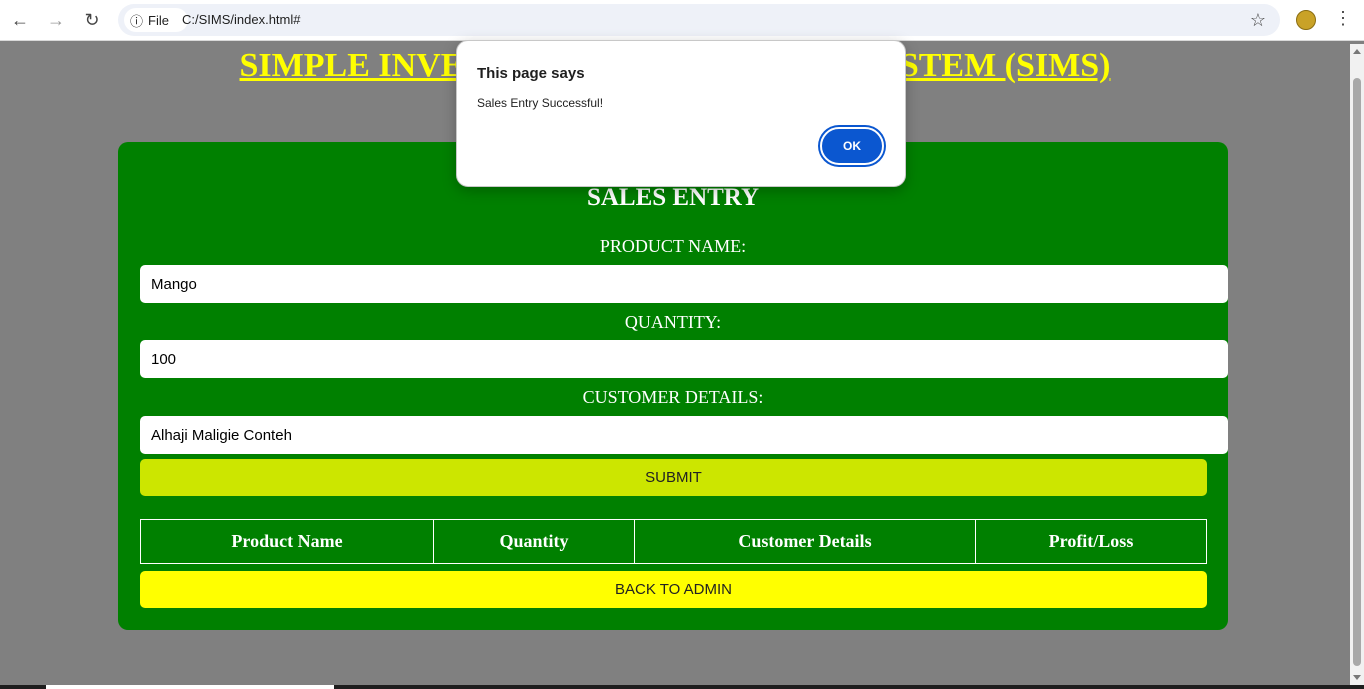  What do you see at coordinates (1343, 18) in the screenshot?
I see `browser-menu-icon: ⋮` at bounding box center [1343, 18].